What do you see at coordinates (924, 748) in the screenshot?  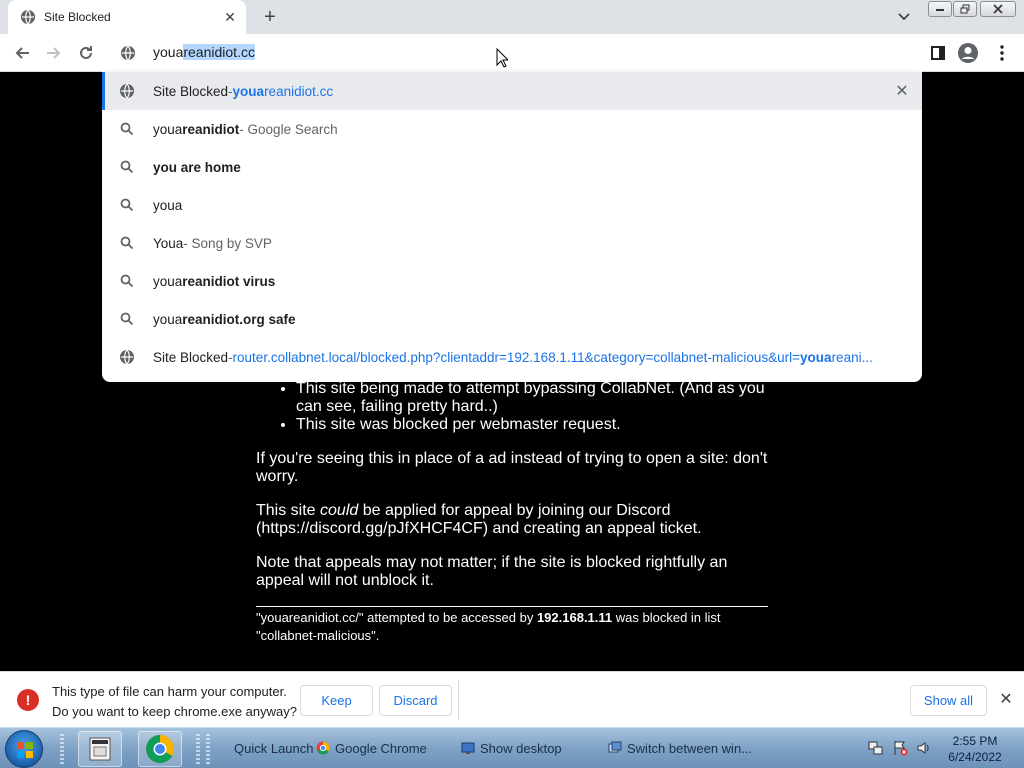 I see `volume-icon` at bounding box center [924, 748].